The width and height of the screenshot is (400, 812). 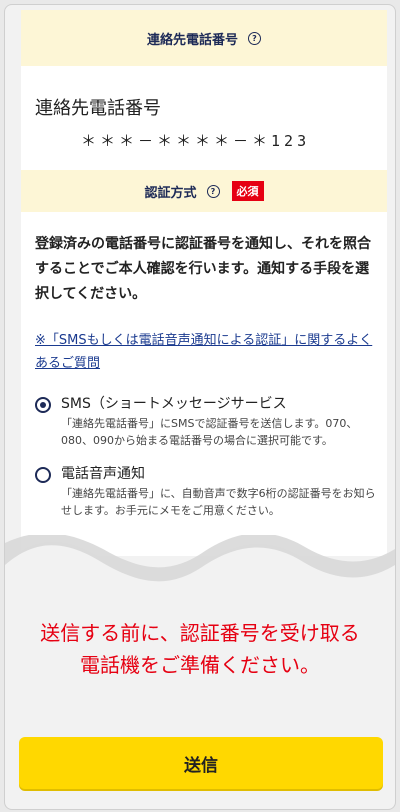 What do you see at coordinates (103, 474) in the screenshot?
I see `voice-option-title: 電話音声通知` at bounding box center [103, 474].